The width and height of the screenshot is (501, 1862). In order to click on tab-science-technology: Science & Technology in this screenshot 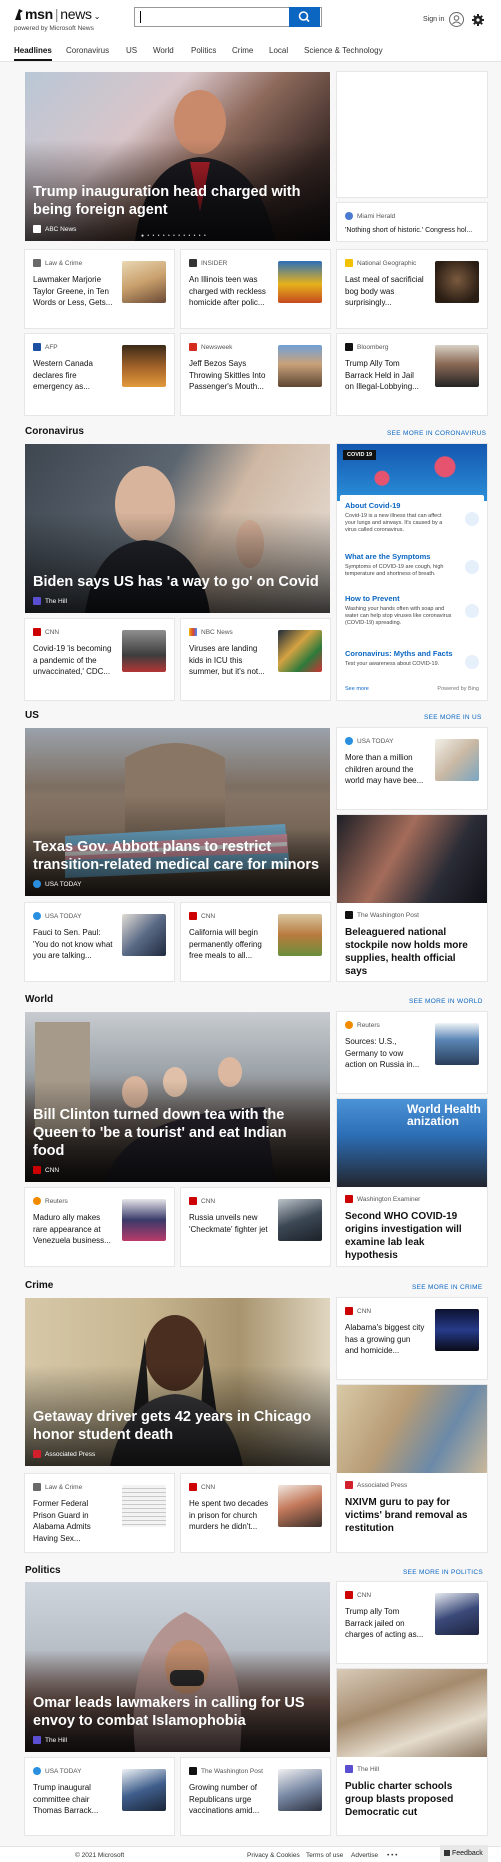, I will do `click(343, 50)`.